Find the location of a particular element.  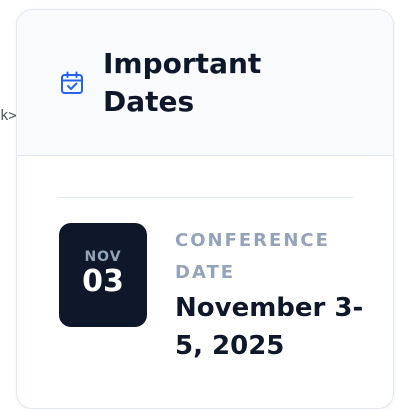

date-badge: NOV 03 is located at coordinates (103, 275).